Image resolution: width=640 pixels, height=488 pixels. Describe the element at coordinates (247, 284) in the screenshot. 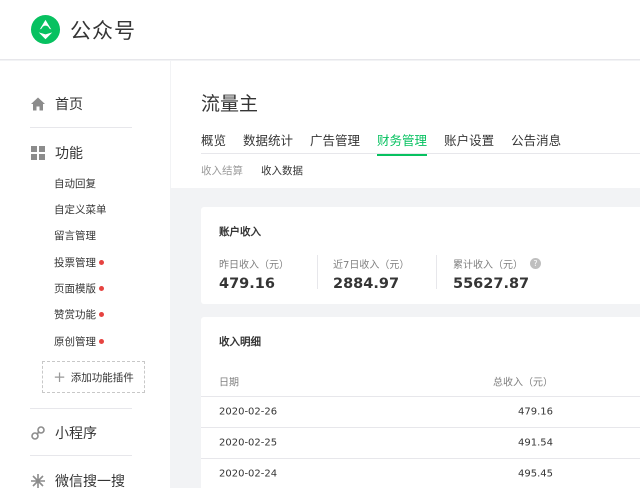

I see `stat-value: 479.16` at that location.